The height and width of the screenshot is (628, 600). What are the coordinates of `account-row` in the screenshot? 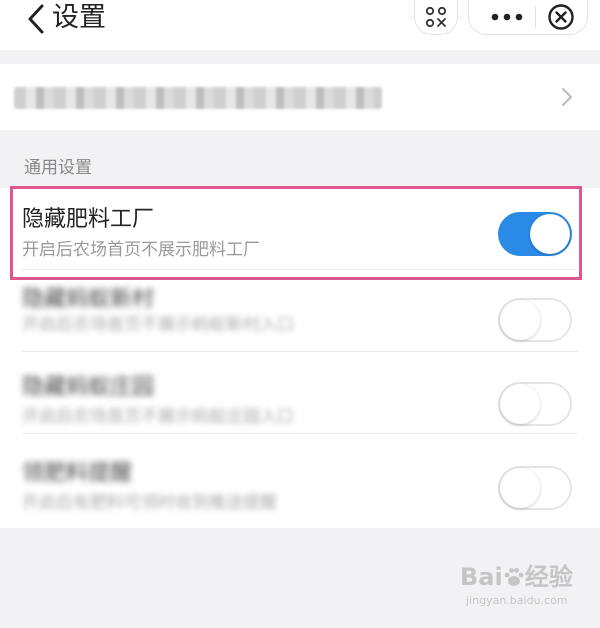 It's located at (300, 97).